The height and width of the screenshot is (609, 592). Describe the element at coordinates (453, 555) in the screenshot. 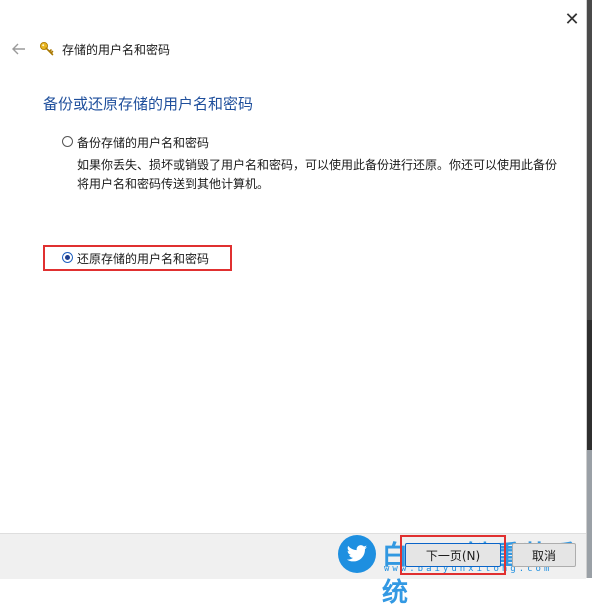

I see `next-highlight-box` at that location.